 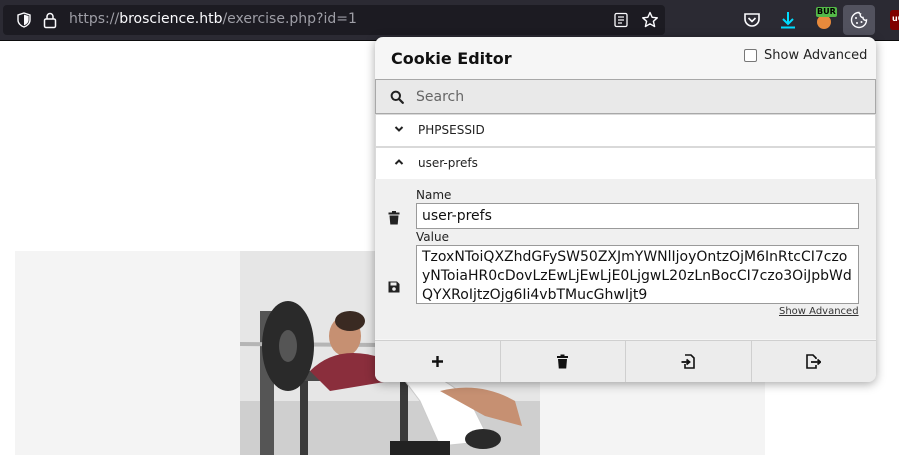 What do you see at coordinates (394, 218) in the screenshot?
I see `delete-cookie-icon` at bounding box center [394, 218].